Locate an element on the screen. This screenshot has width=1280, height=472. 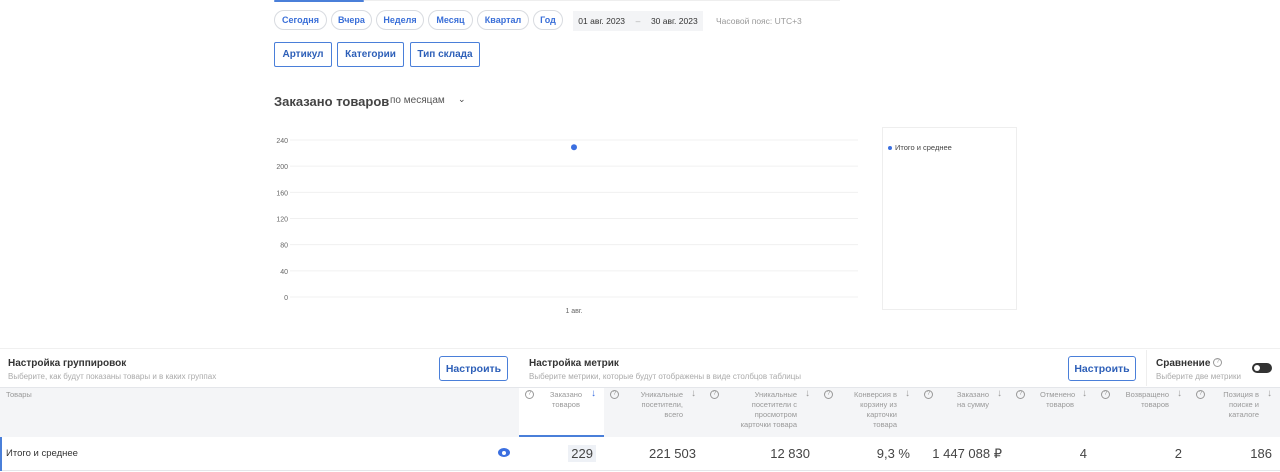
grouping-button: Категории is located at coordinates (370, 54).